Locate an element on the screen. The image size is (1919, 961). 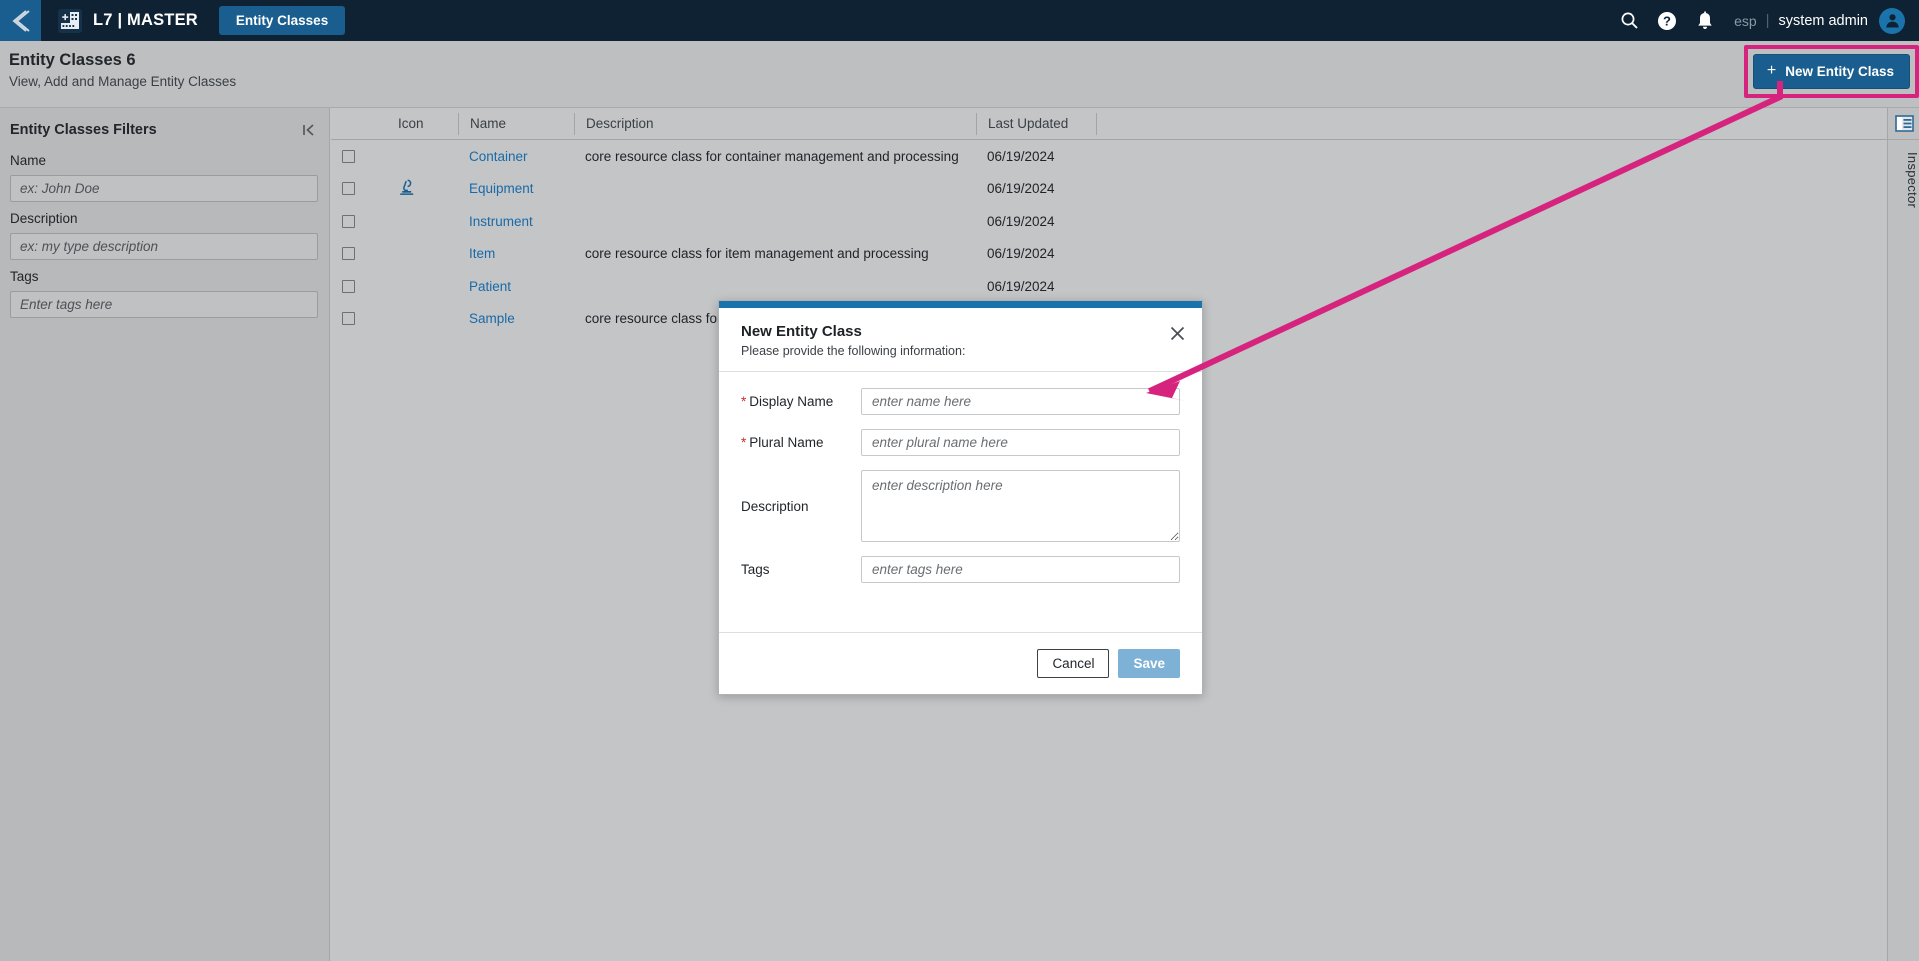
entity-class-link: Equipment is located at coordinates (501, 188).